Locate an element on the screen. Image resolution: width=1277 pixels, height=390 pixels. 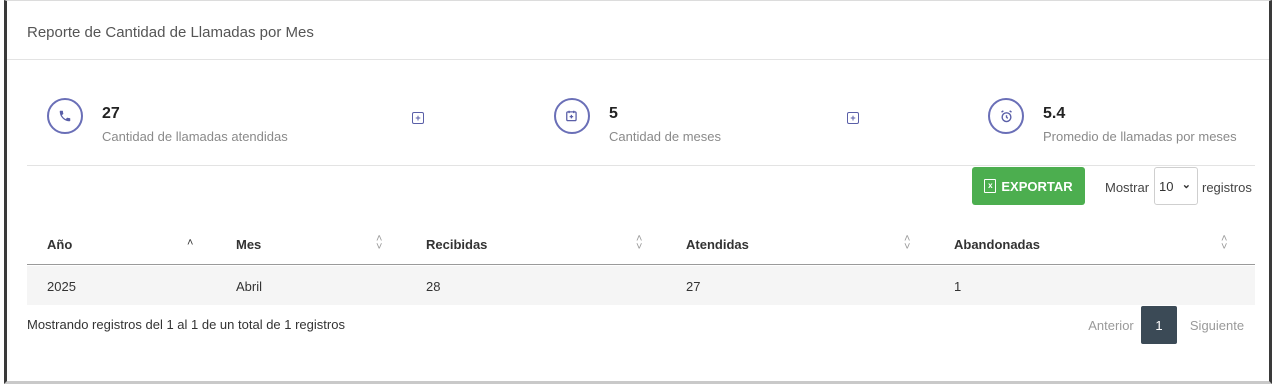
chevron-down-icon: ⌄ is located at coordinates (1186, 185).